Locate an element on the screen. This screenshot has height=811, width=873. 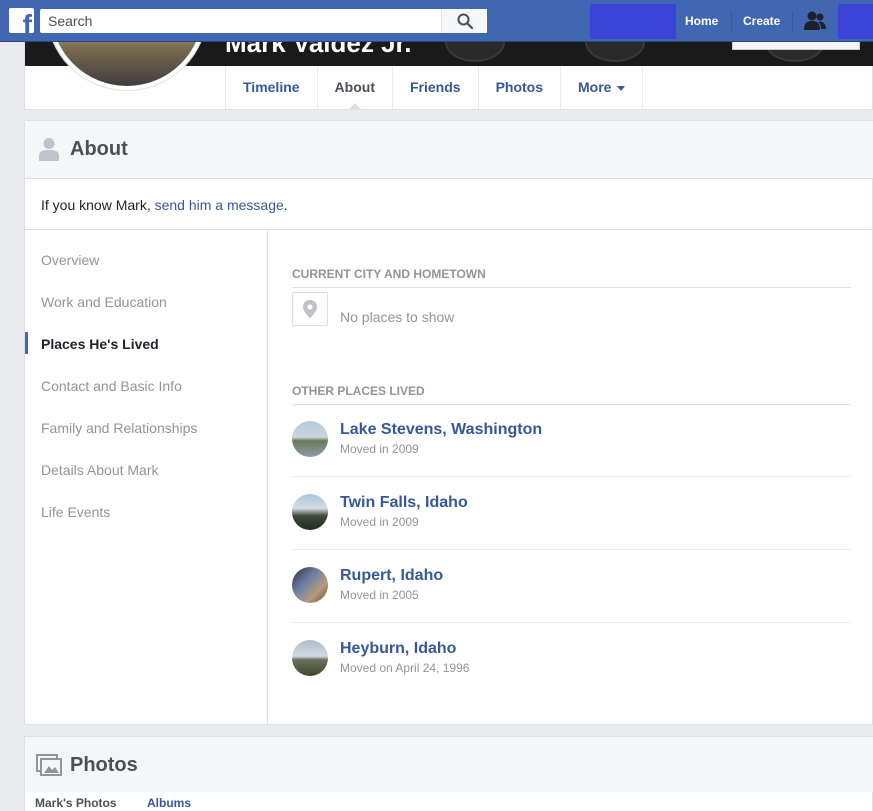
sidebar-item-work-education: Work and Education is located at coordinates (104, 302).